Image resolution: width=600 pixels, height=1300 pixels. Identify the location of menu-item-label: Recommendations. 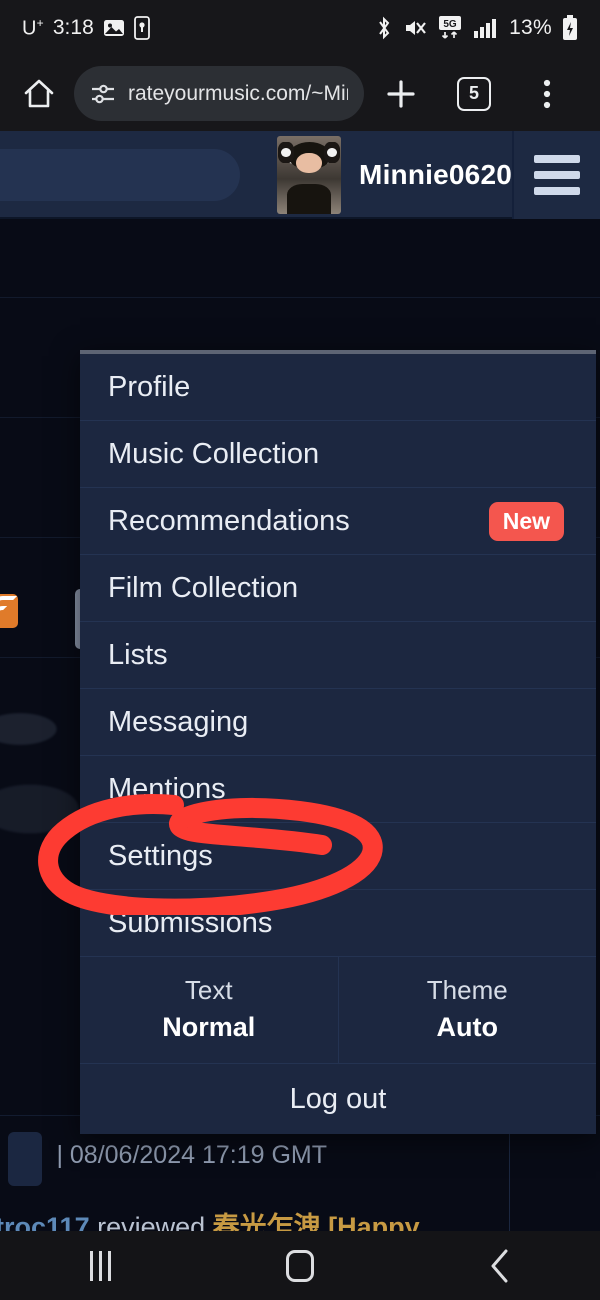
(229, 520).